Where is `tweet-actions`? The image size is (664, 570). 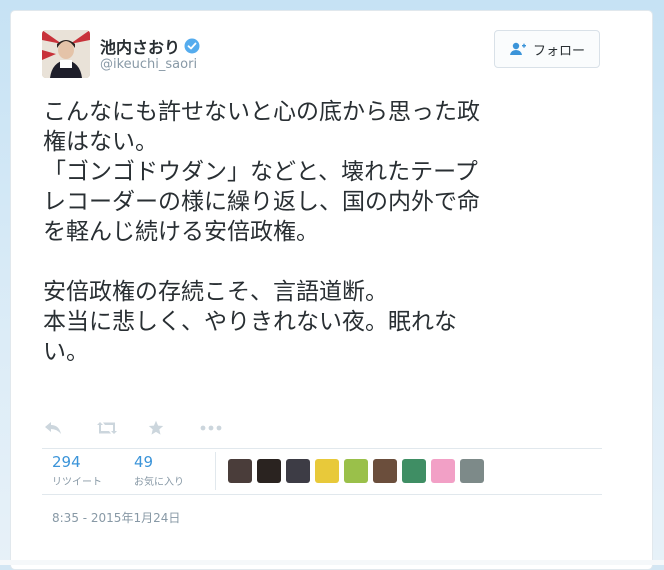 tweet-actions is located at coordinates (148, 428).